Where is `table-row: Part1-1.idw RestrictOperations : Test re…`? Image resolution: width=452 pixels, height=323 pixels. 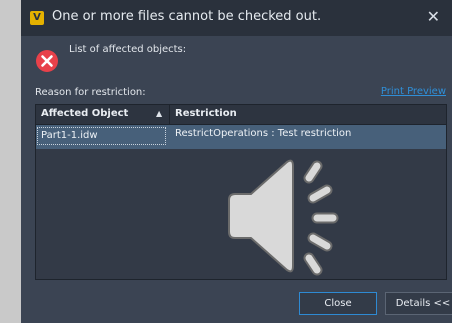
table-row: Part1-1.idw RestrictOperations : Test re… is located at coordinates (241, 137).